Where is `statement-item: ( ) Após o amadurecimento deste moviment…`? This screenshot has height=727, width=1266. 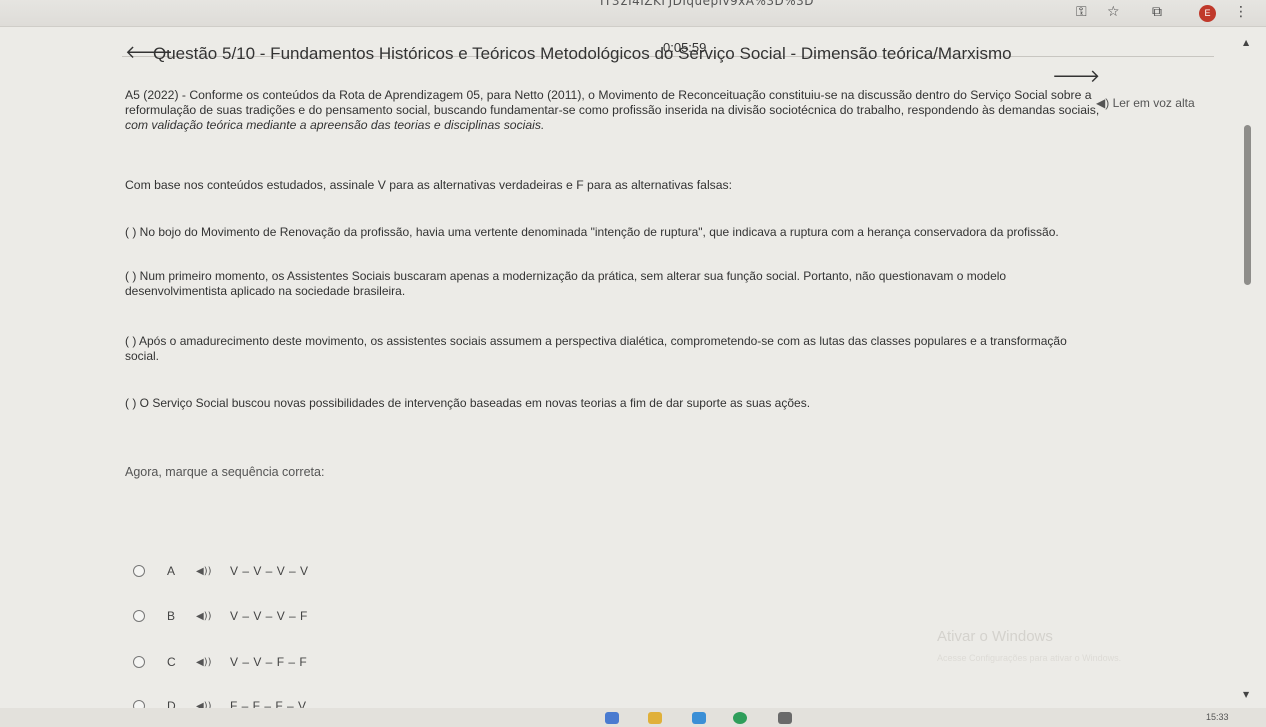 statement-item: ( ) Após o amadurecimento deste moviment… is located at coordinates (665, 349).